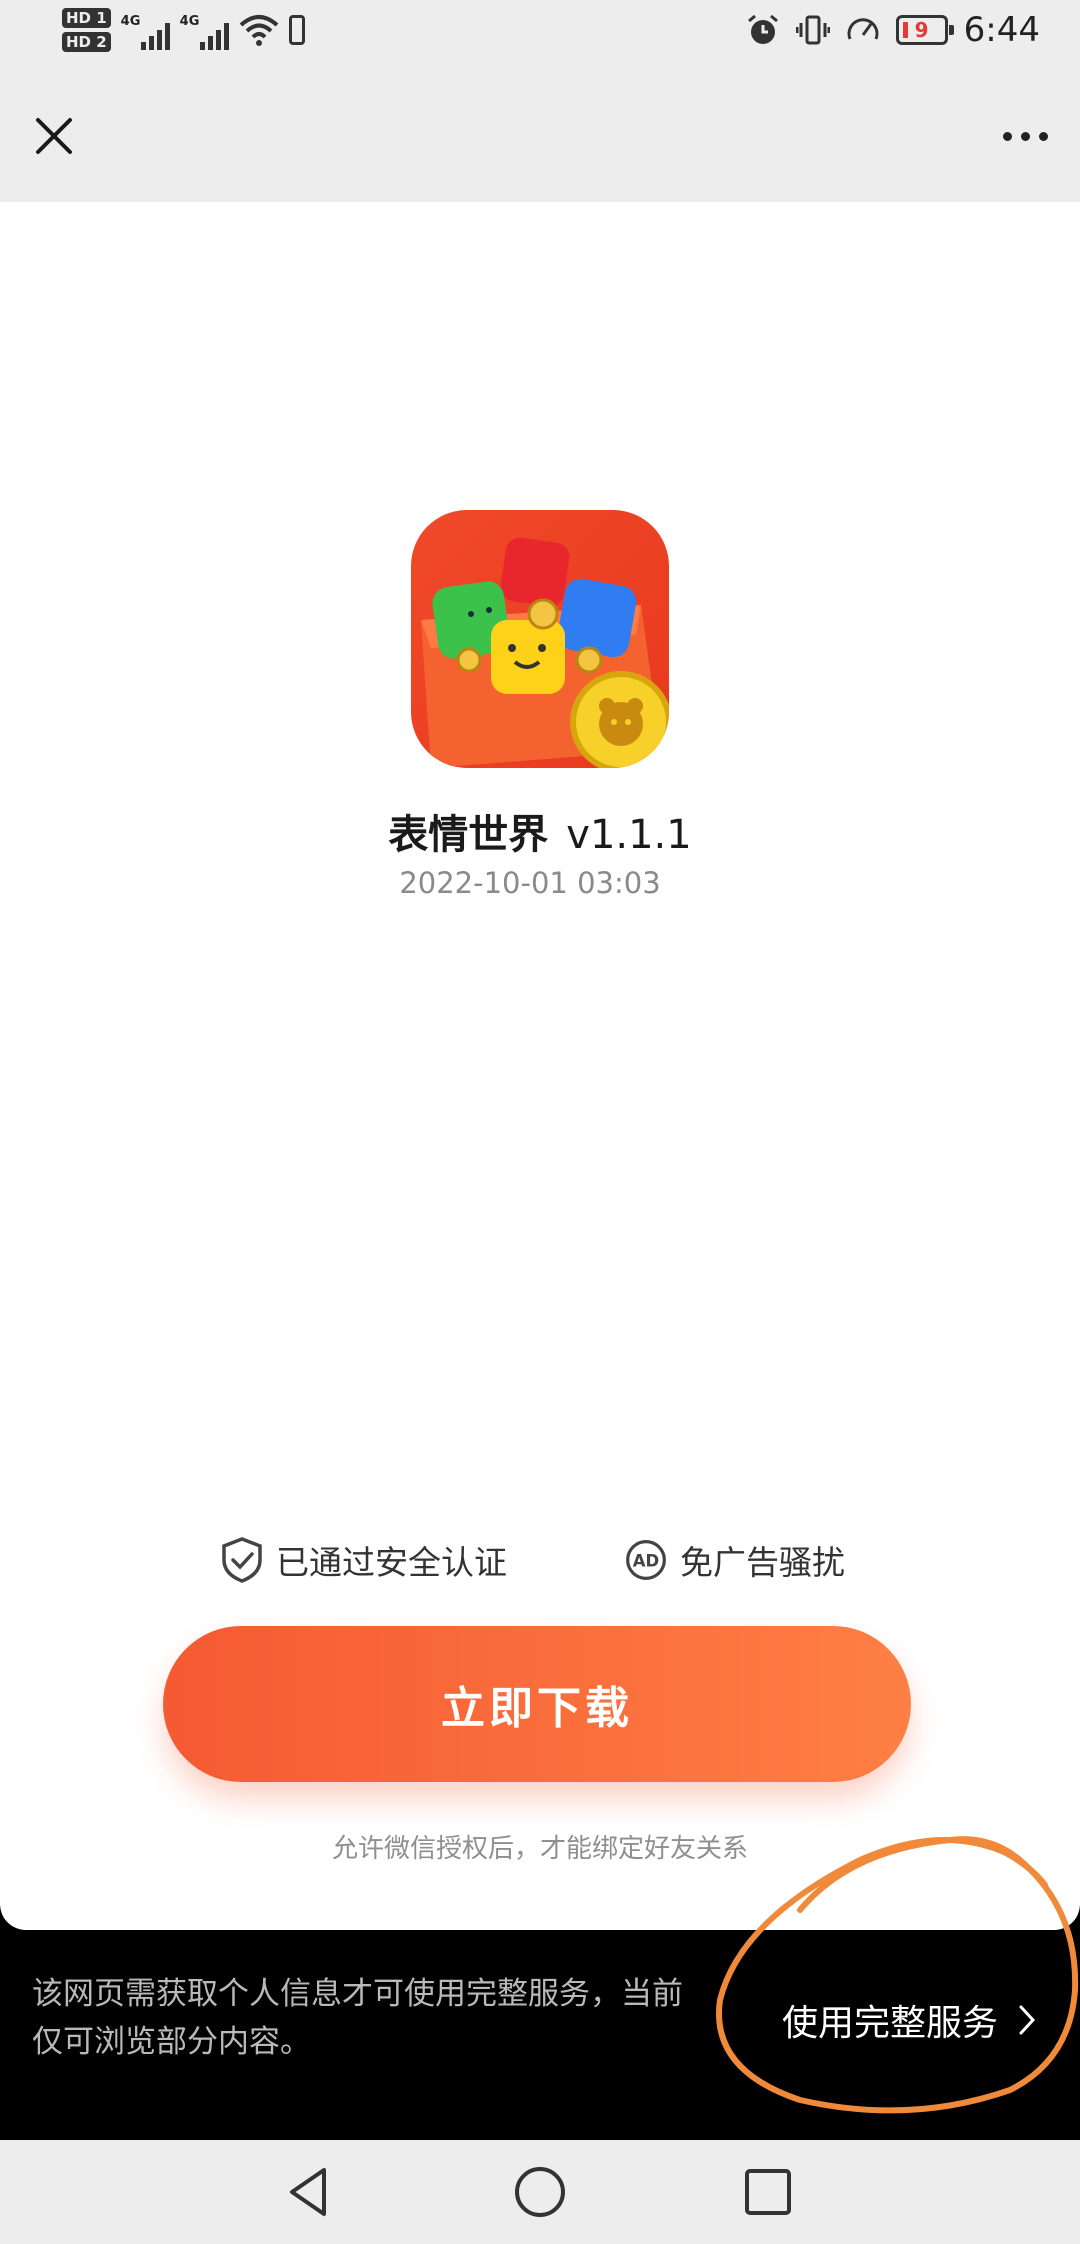 The image size is (1080, 2244). I want to click on app-title: 表情世界 v1.1.1, so click(540, 831).